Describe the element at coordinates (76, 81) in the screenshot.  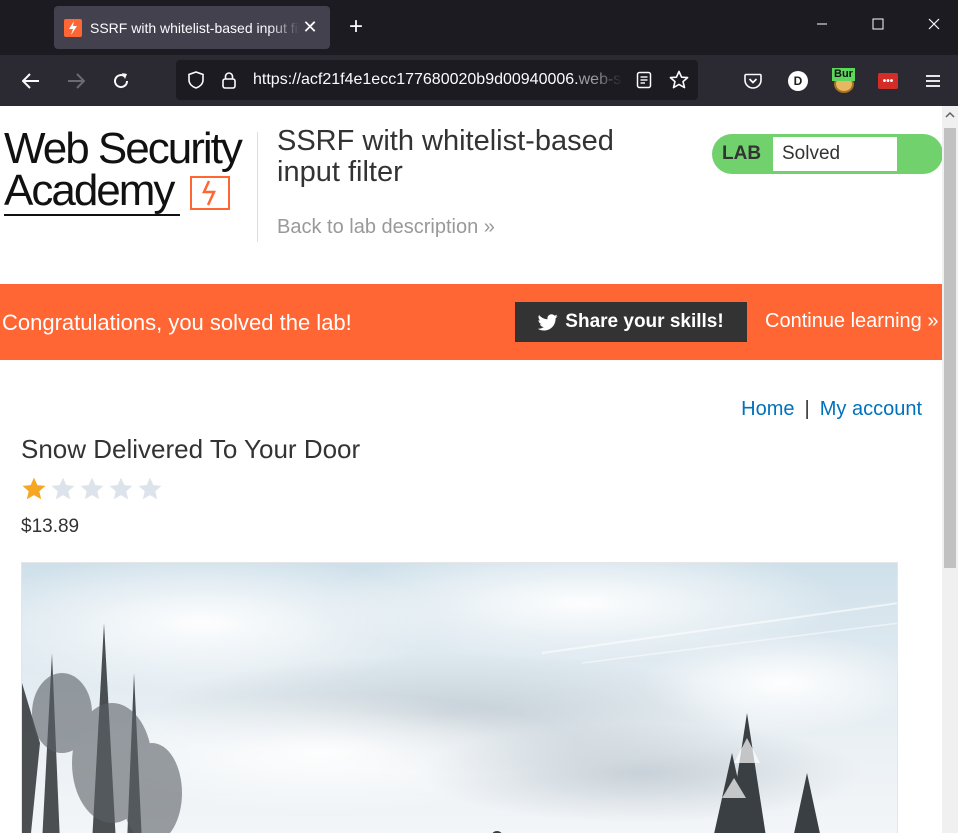
I see `forward-button` at that location.